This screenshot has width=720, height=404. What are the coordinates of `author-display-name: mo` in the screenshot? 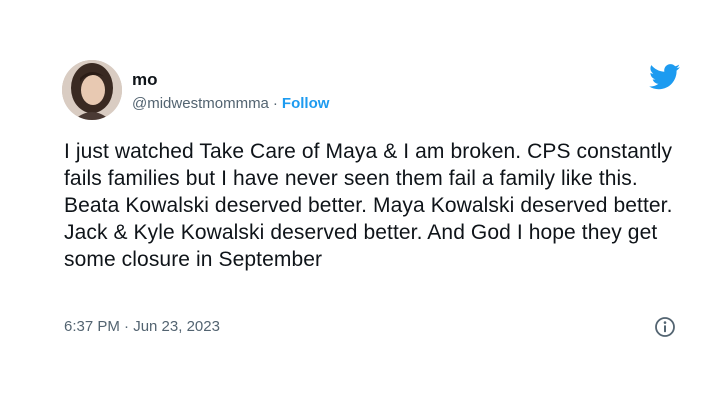 It's located at (145, 80).